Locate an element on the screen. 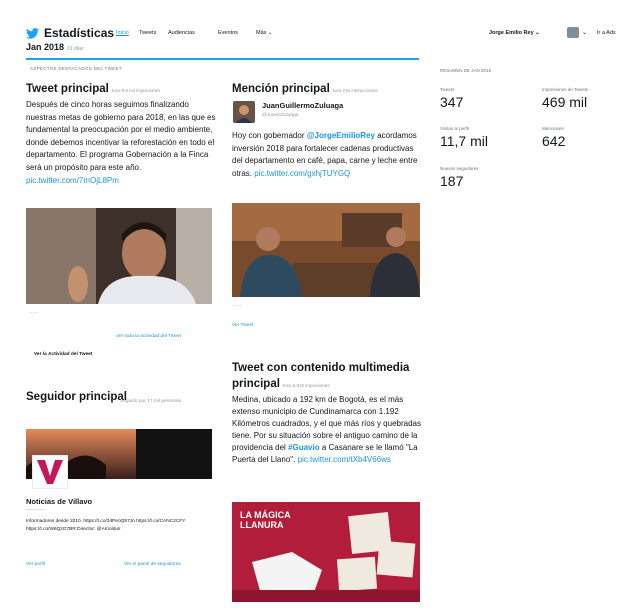  stat-label-profile-visits: Visitas al perfil is located at coordinates (454, 128).